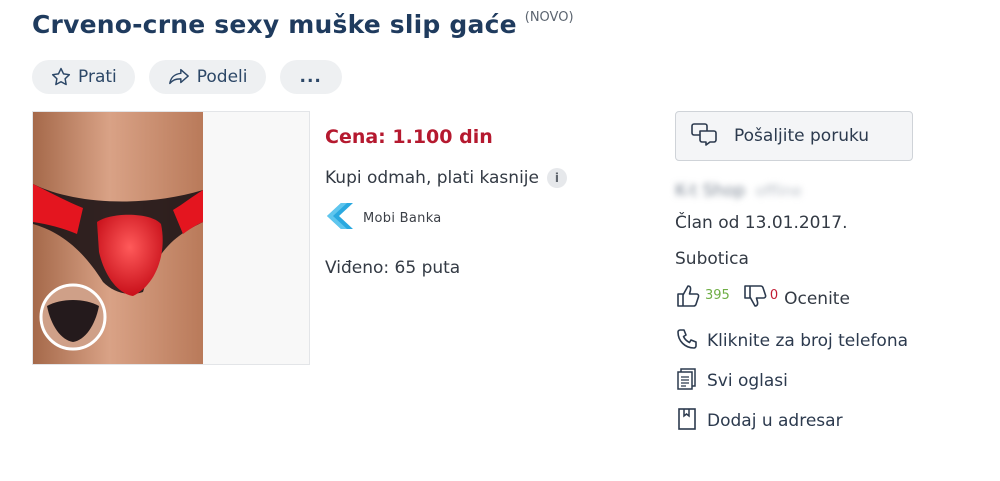 The width and height of the screenshot is (1000, 481). Describe the element at coordinates (61, 77) in the screenshot. I see `star-icon` at that location.